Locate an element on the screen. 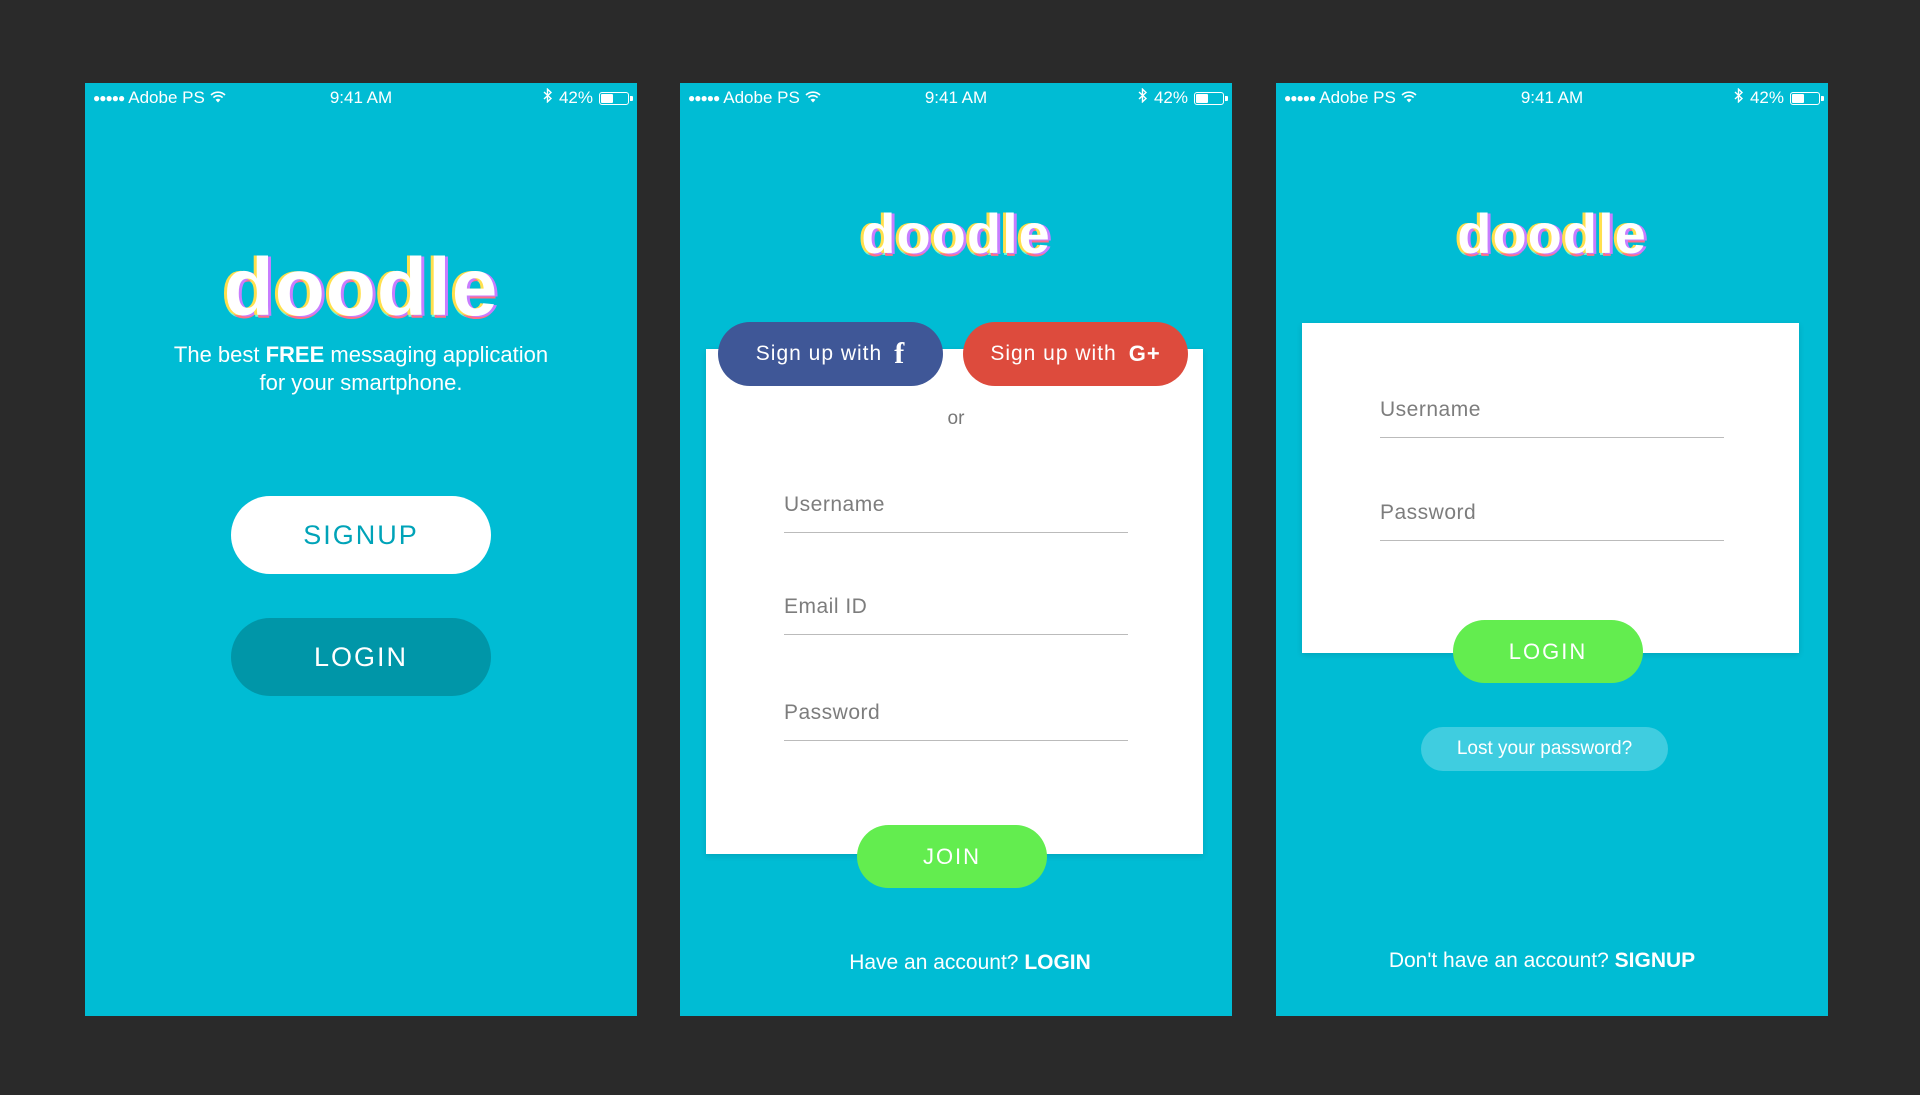 Image resolution: width=1920 pixels, height=1095 pixels. google-signup-button: Sign up with G+ is located at coordinates (1075, 354).